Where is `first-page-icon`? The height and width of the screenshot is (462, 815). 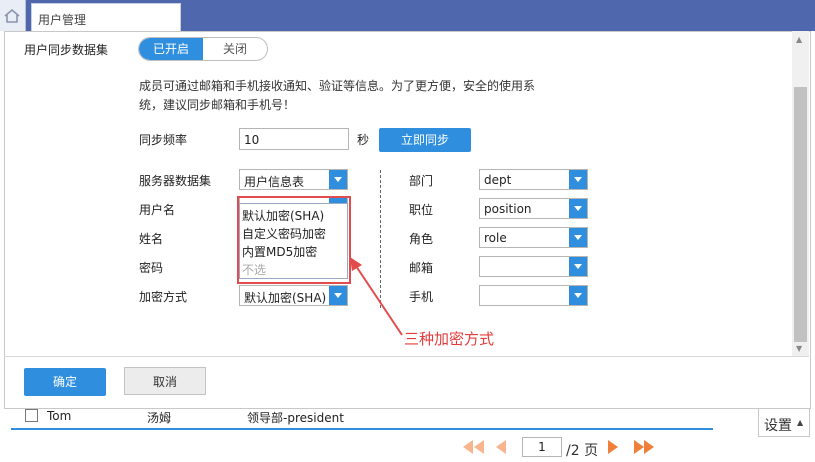
first-page-icon is located at coordinates (473, 447).